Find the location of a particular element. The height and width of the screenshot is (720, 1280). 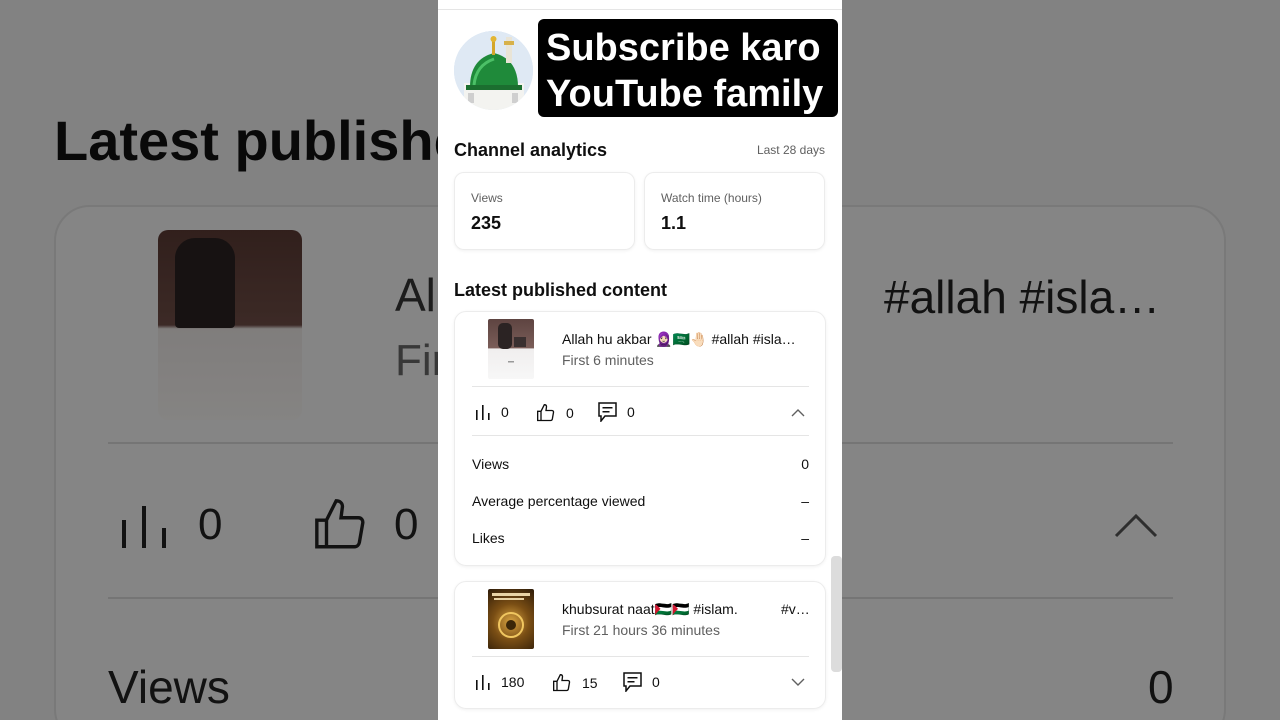

video-1-divider is located at coordinates (640, 386).